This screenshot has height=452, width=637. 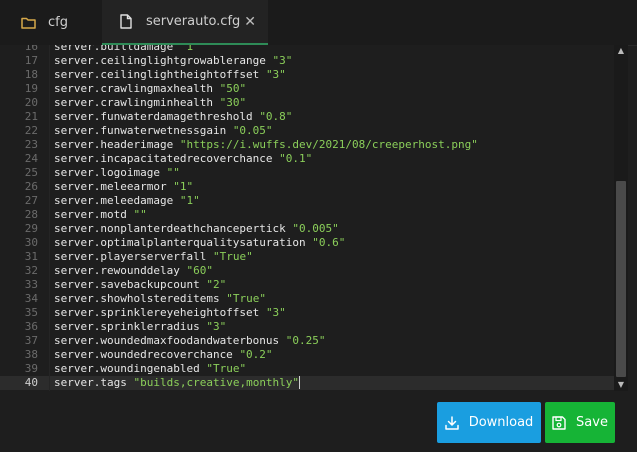 I want to click on code-line: 34 server.showholstereditems "True", so click(x=314, y=299).